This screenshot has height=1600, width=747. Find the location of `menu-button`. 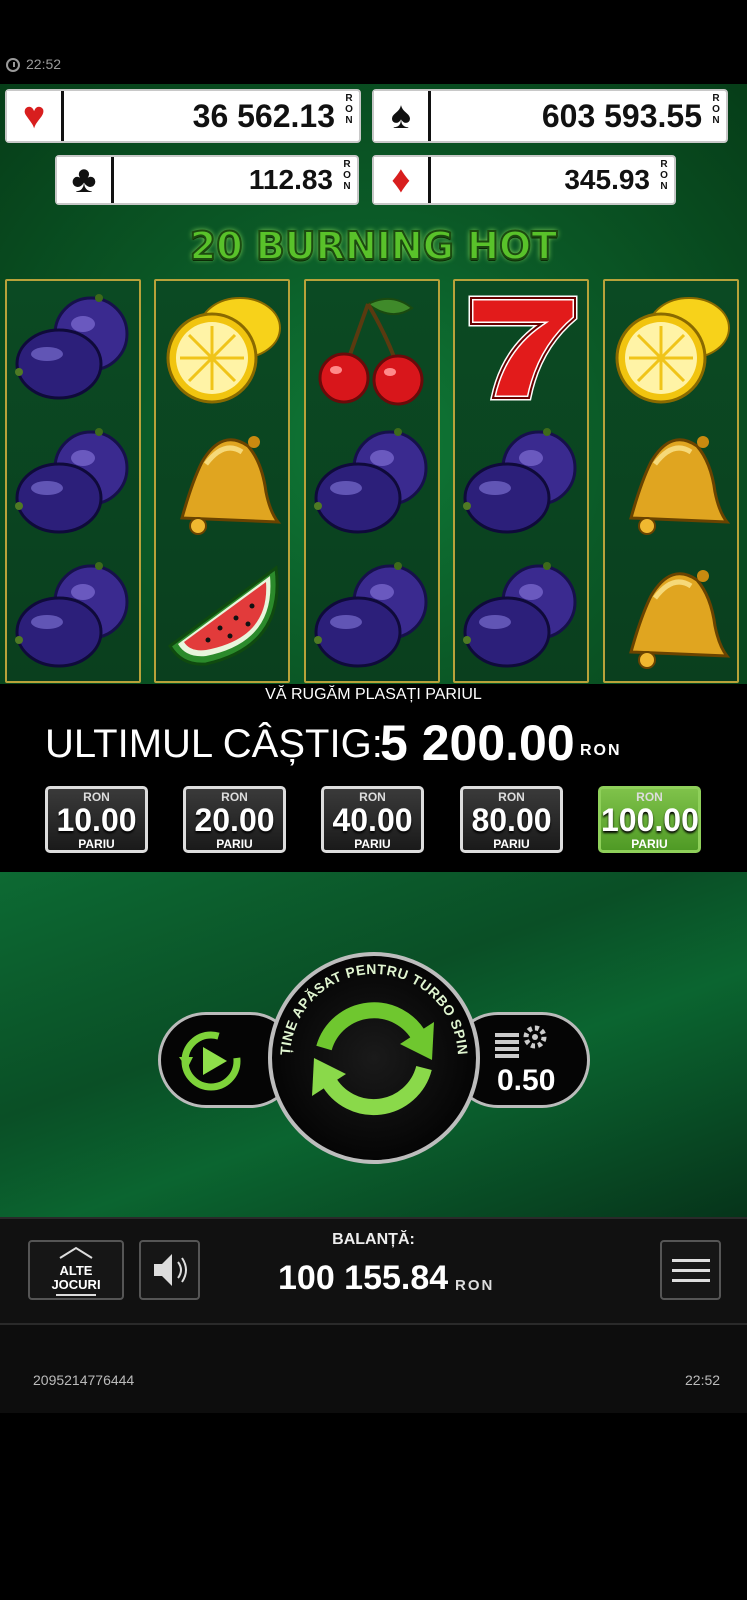

menu-button is located at coordinates (690, 1270).